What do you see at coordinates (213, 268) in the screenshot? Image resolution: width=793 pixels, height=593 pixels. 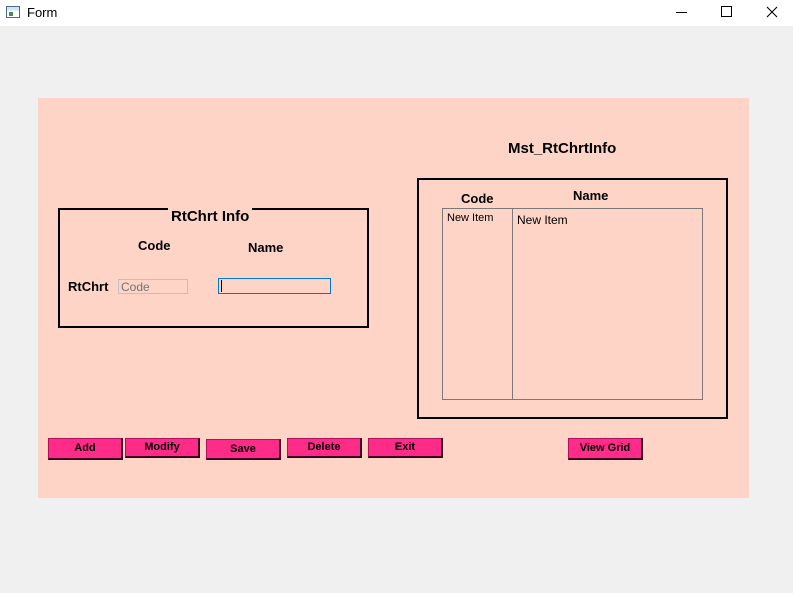 I see `rtchrt-info-groupbox` at bounding box center [213, 268].